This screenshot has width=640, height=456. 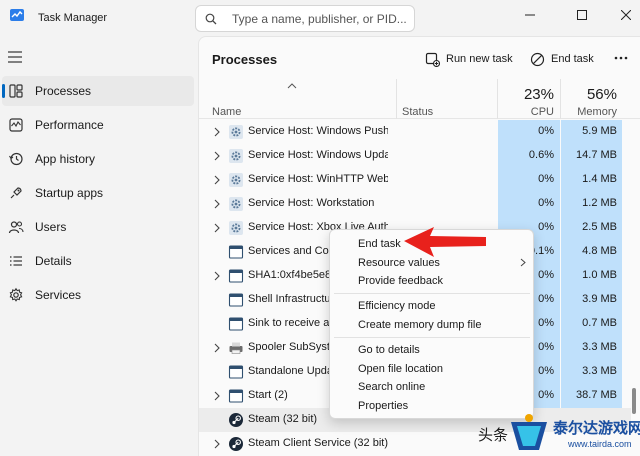 I want to click on end-task-button: End task, so click(x=562, y=59).